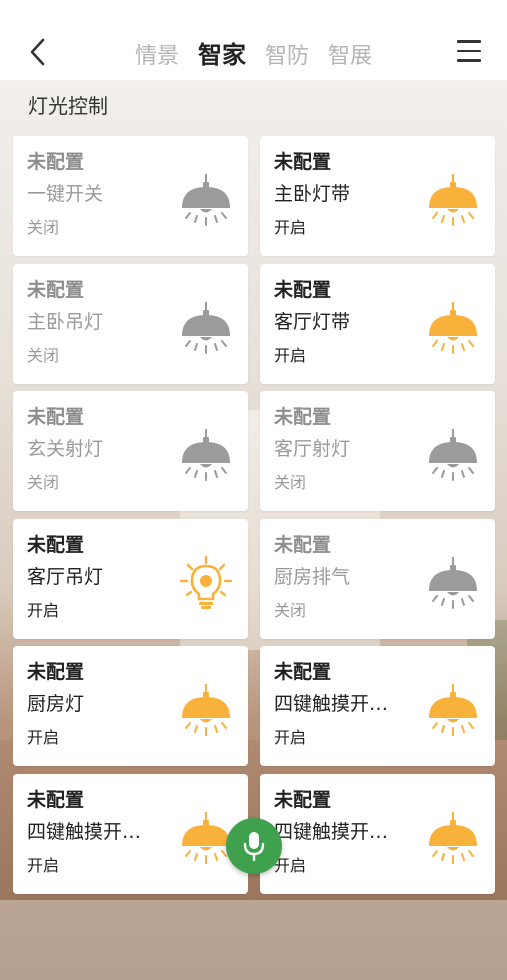  I want to click on device-card: 未配置 一键开关 关闭, so click(130, 196).